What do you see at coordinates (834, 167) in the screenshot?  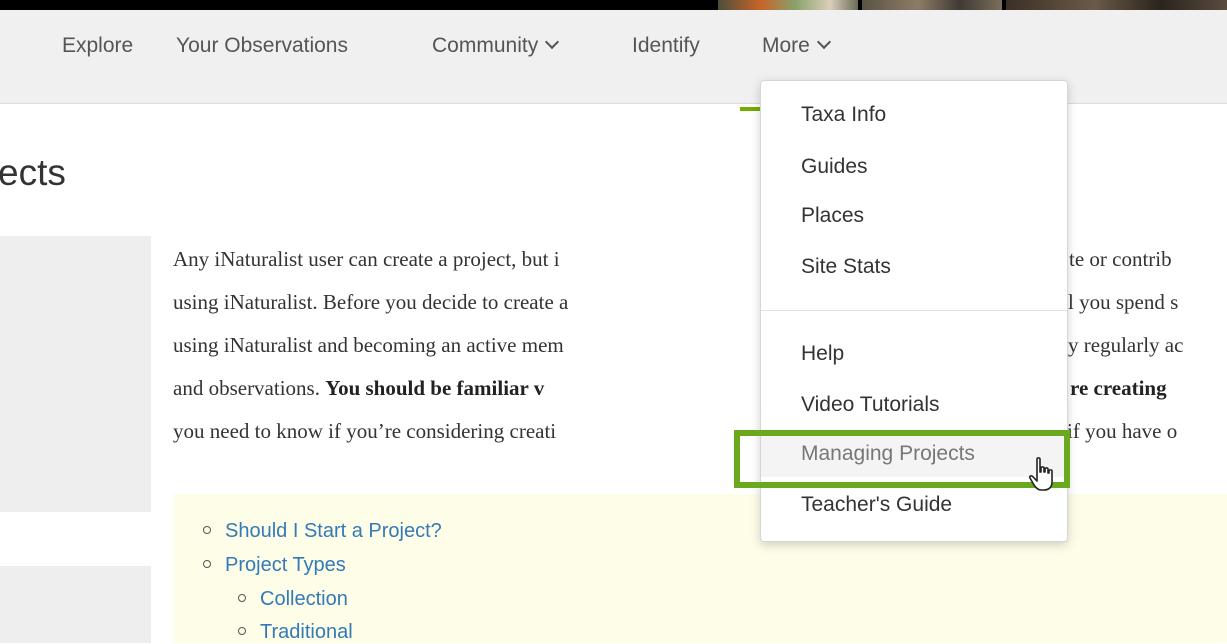 I see `menu-item-guides: Guides` at bounding box center [834, 167].